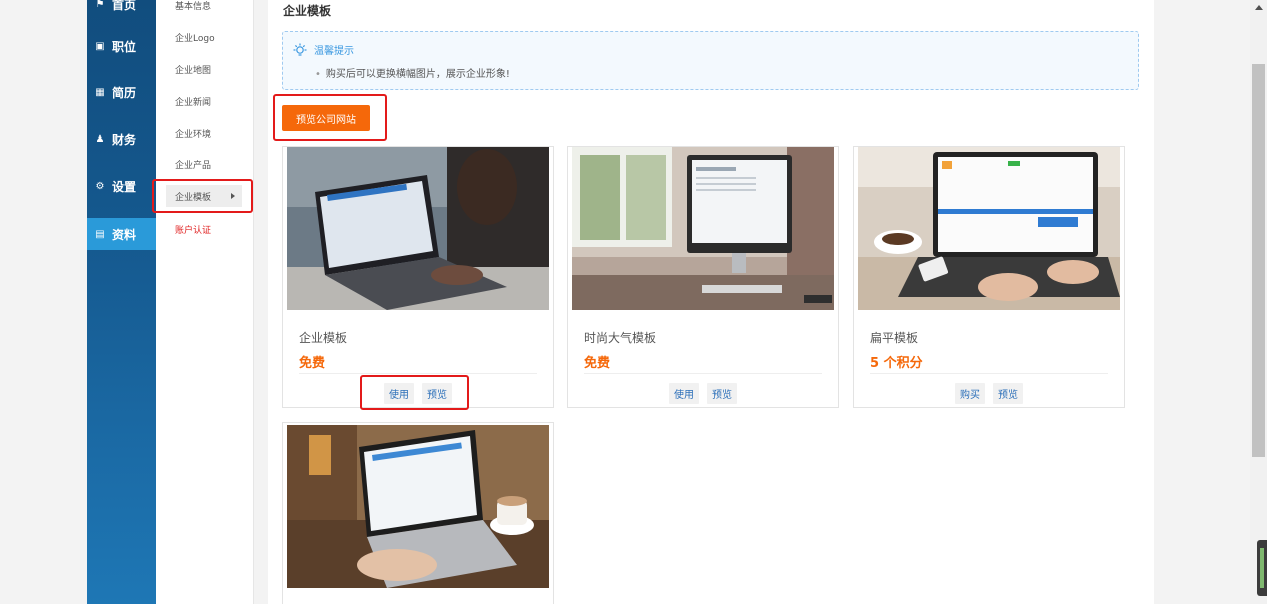  What do you see at coordinates (417, 74) in the screenshot?
I see `tip-text: 购买后可以更换横幅图片，展示企业形象!` at bounding box center [417, 74].